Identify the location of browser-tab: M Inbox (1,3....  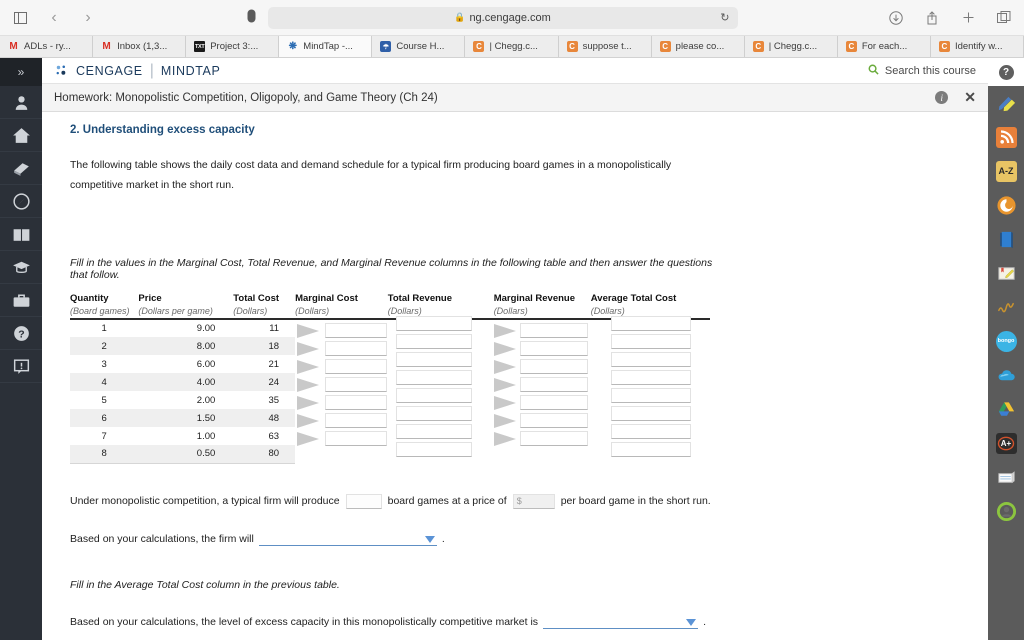
(140, 46).